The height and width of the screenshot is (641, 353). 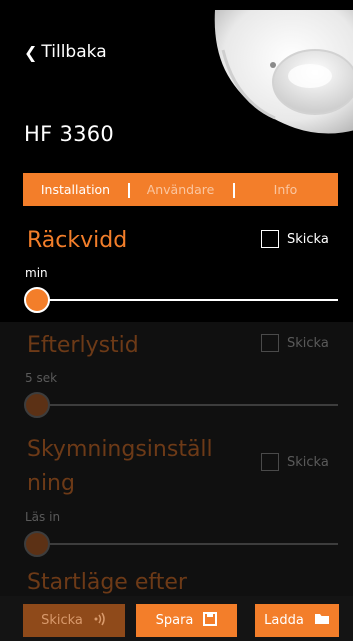 What do you see at coordinates (77, 240) in the screenshot?
I see `setting-title: Räckvidd` at bounding box center [77, 240].